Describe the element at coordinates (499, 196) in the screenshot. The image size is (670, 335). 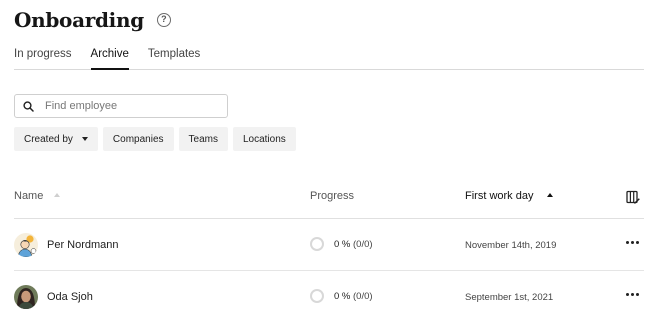
I see `column-header-first-work-day-label: First work day` at that location.